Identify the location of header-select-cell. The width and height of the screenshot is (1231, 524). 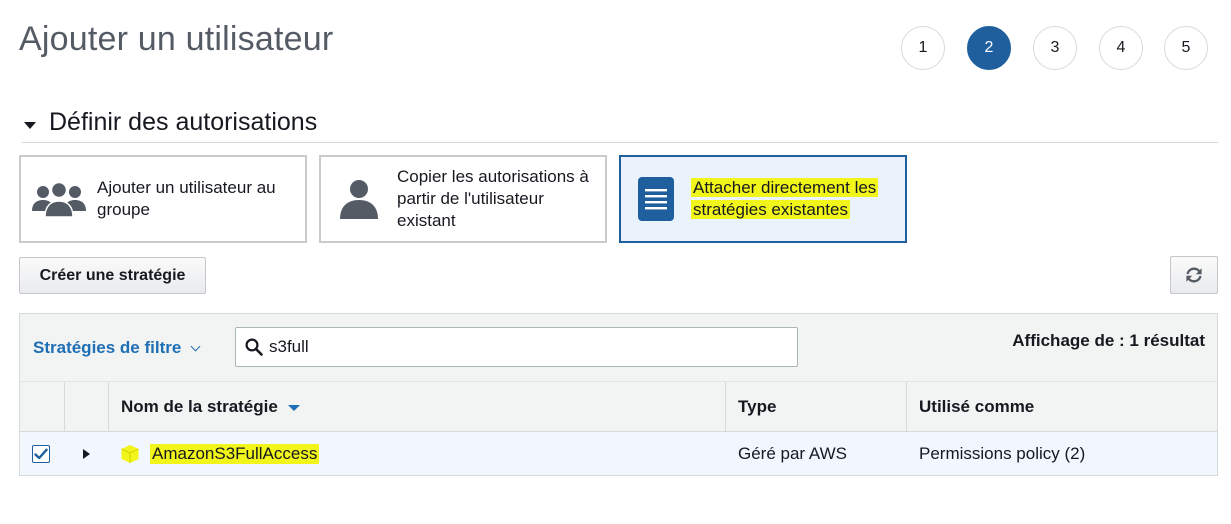
(42, 407).